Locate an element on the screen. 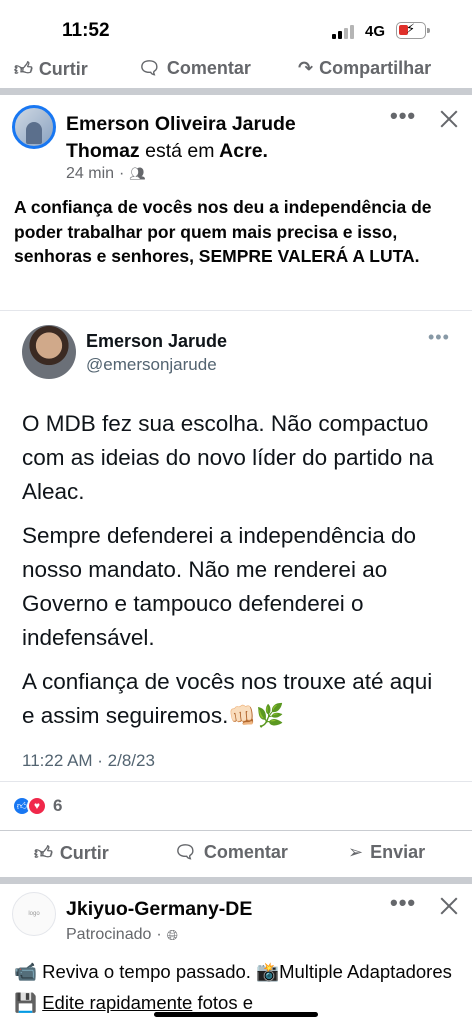 The height and width of the screenshot is (1024, 472). share-button-prev: ↷ Compartilhar is located at coordinates (364, 68).